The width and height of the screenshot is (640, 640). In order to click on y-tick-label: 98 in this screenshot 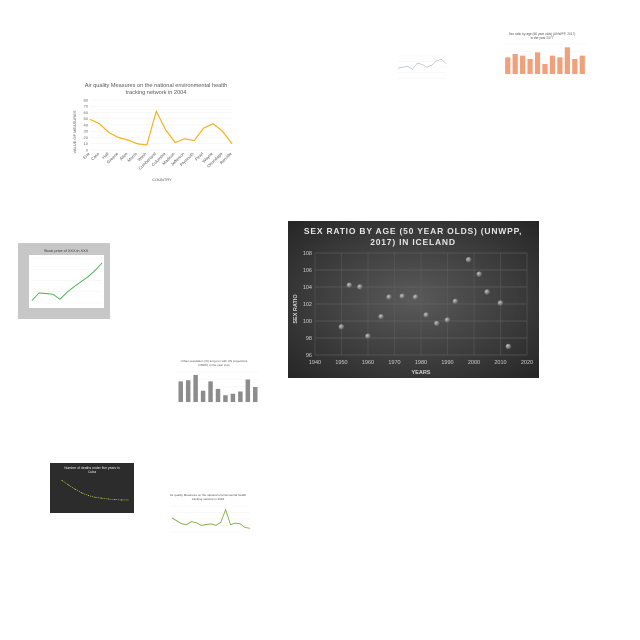, I will do `click(309, 339)`.